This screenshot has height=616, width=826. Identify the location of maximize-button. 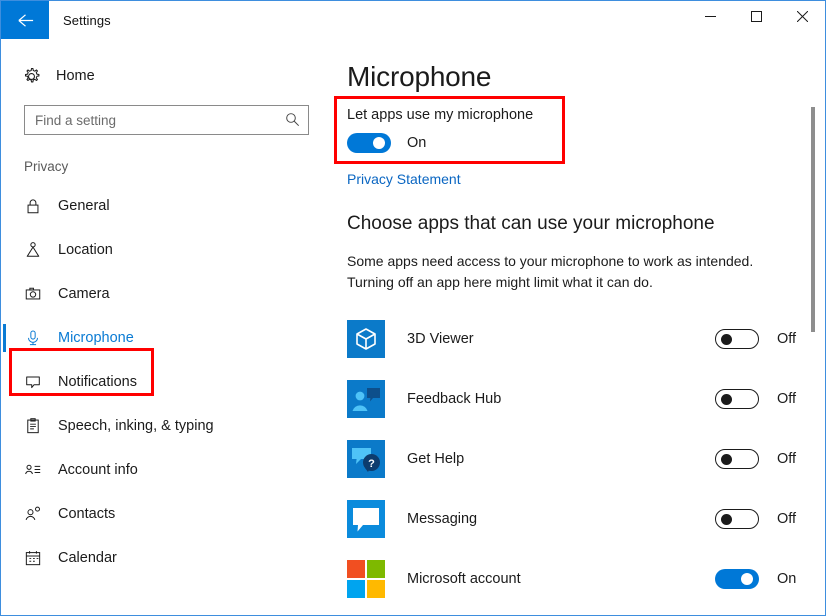
(756, 16).